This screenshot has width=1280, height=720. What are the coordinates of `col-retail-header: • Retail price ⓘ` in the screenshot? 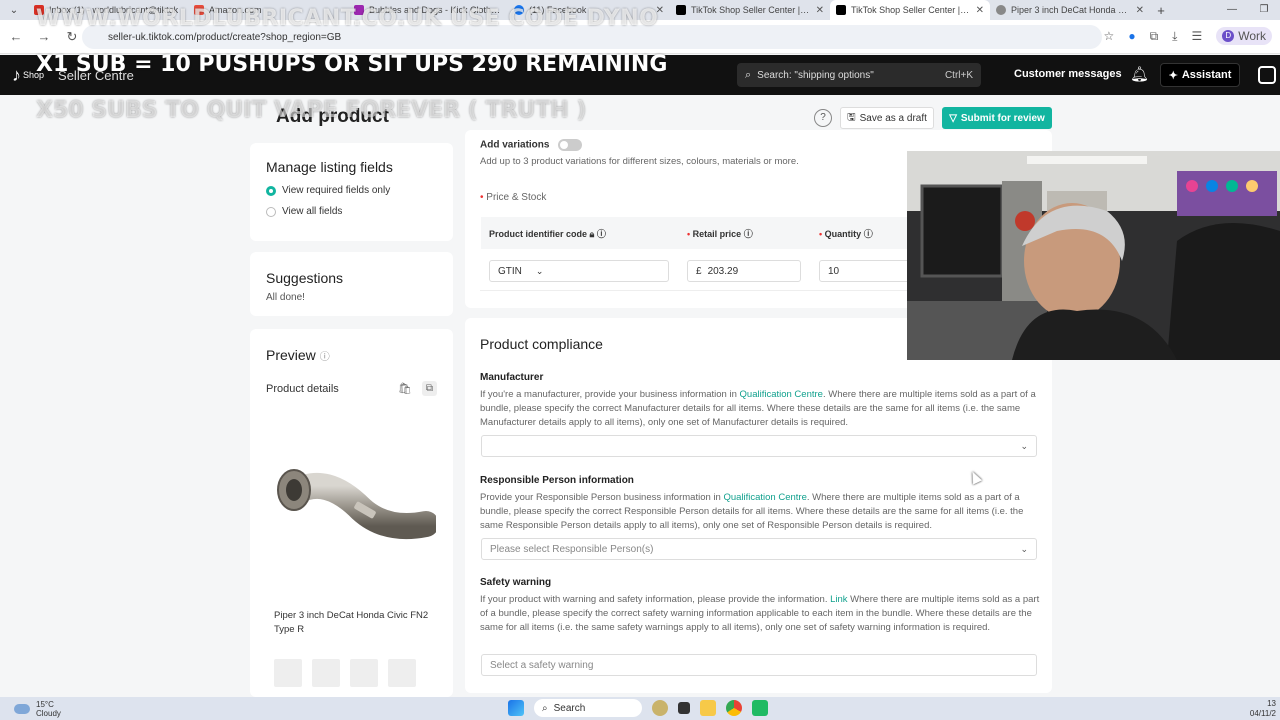 It's located at (720, 233).